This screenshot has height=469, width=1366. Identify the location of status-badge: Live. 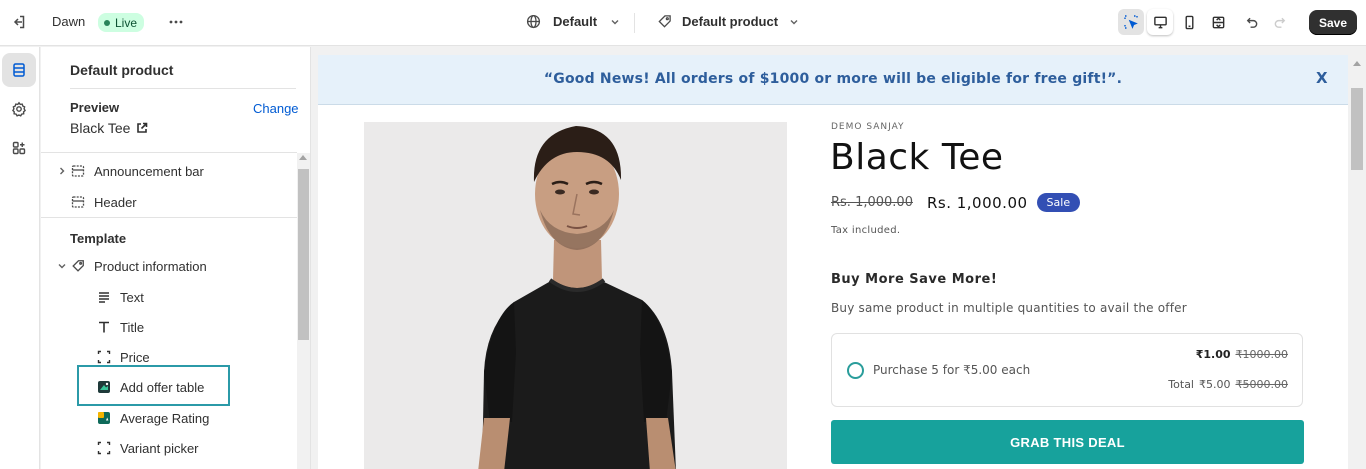
(121, 22).